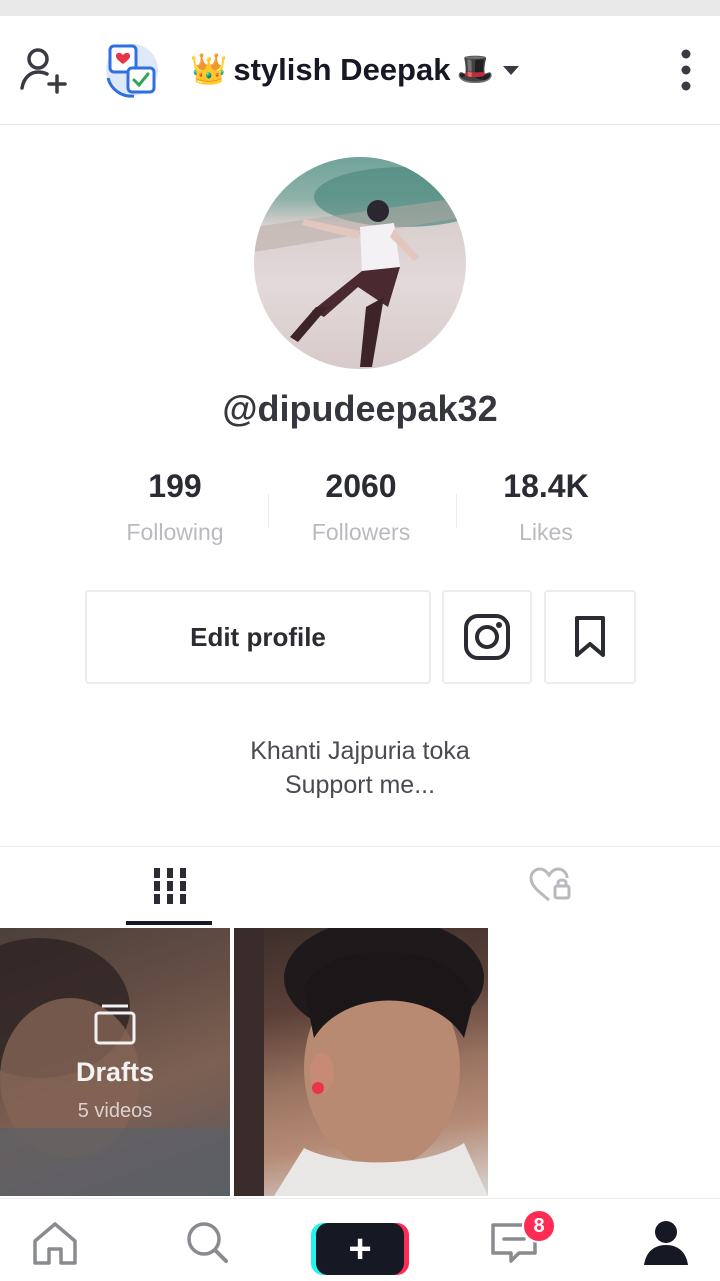 The width and height of the screenshot is (720, 1281). I want to click on nav-create: +, so click(360, 1240).